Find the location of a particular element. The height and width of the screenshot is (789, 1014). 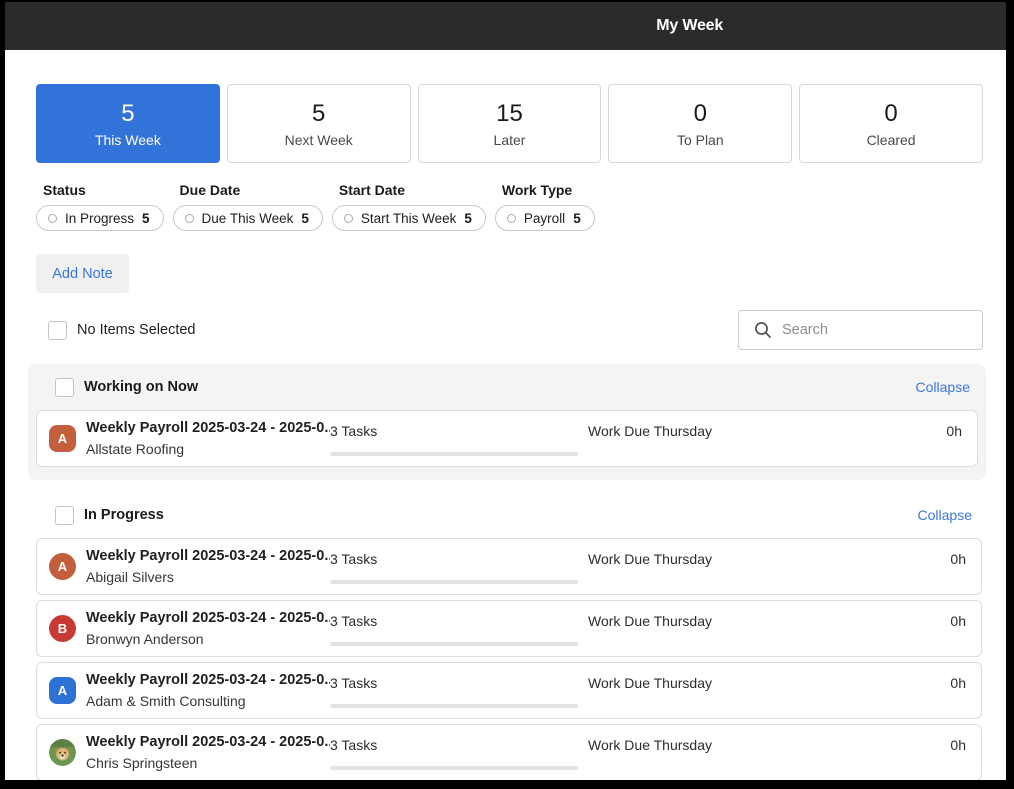

tab-label: Later is located at coordinates (509, 140).